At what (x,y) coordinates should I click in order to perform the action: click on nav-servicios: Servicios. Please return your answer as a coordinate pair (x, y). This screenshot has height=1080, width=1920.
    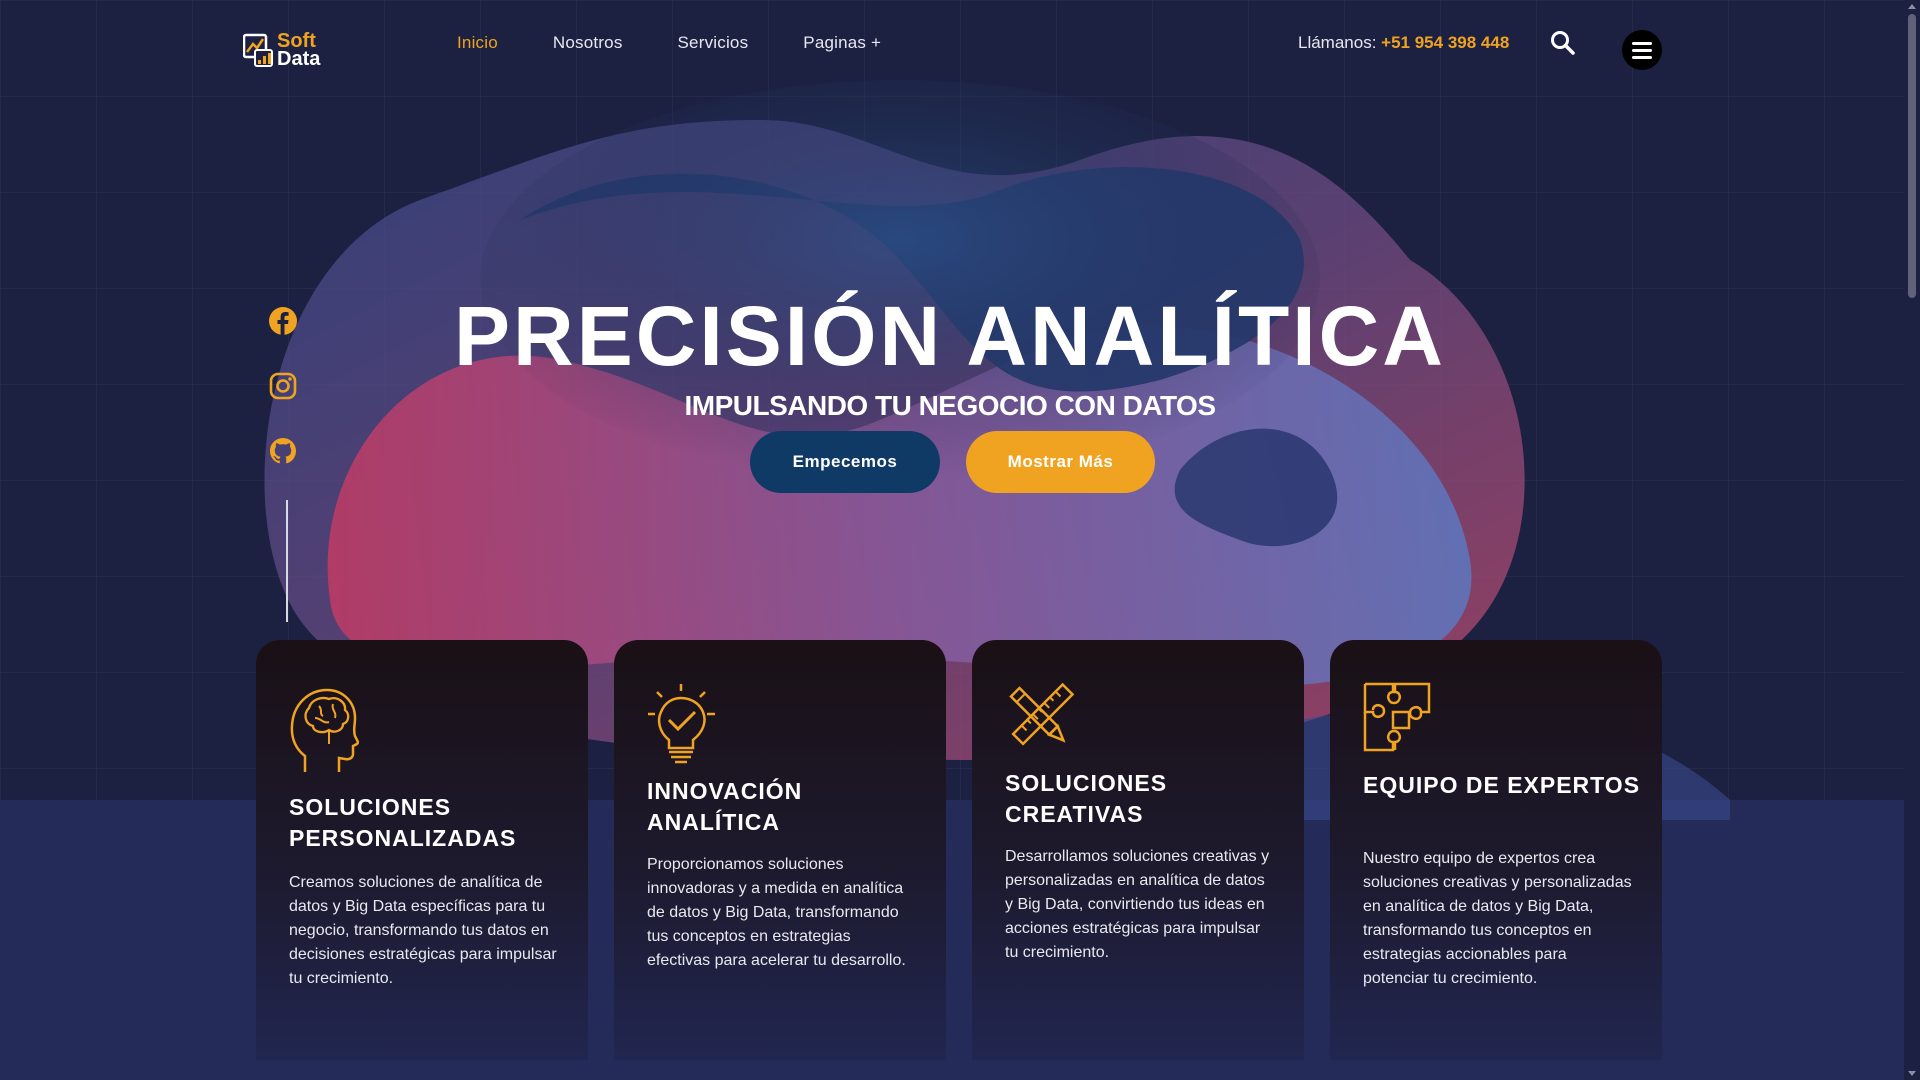
    Looking at the image, I should click on (713, 43).